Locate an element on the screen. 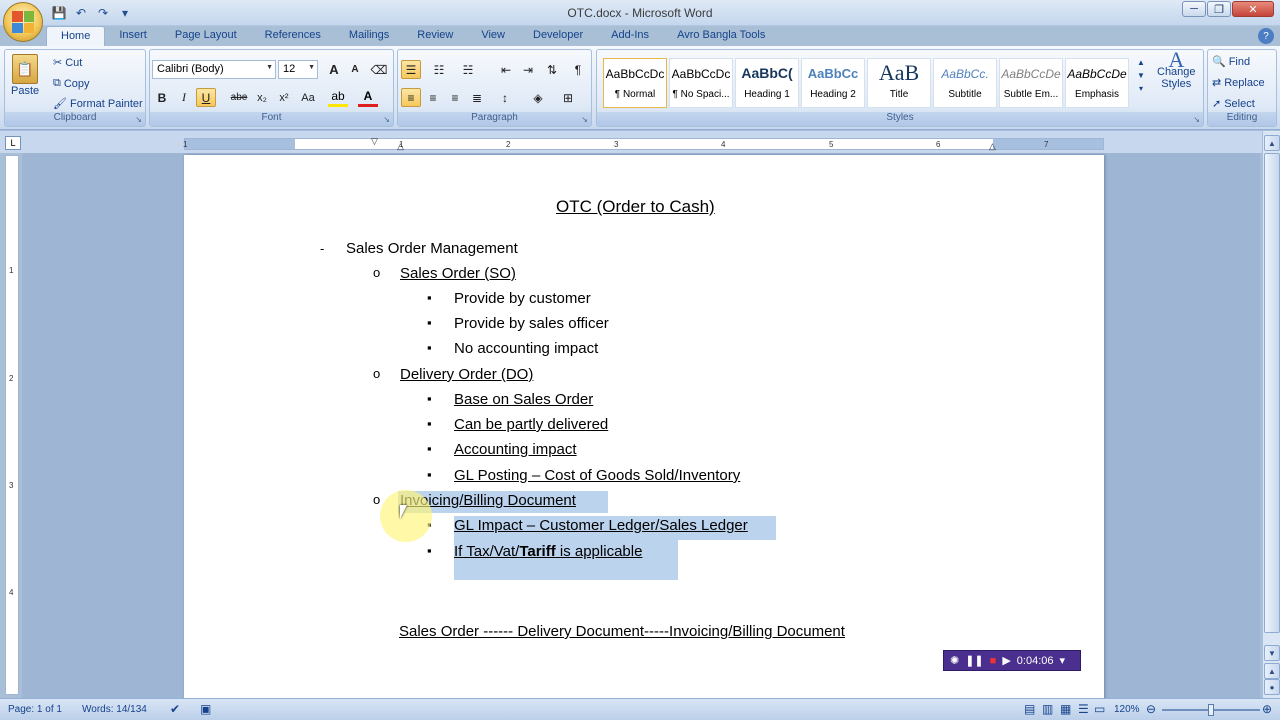 The height and width of the screenshot is (720, 1280). sort-icon: ⇅ is located at coordinates (552, 69).